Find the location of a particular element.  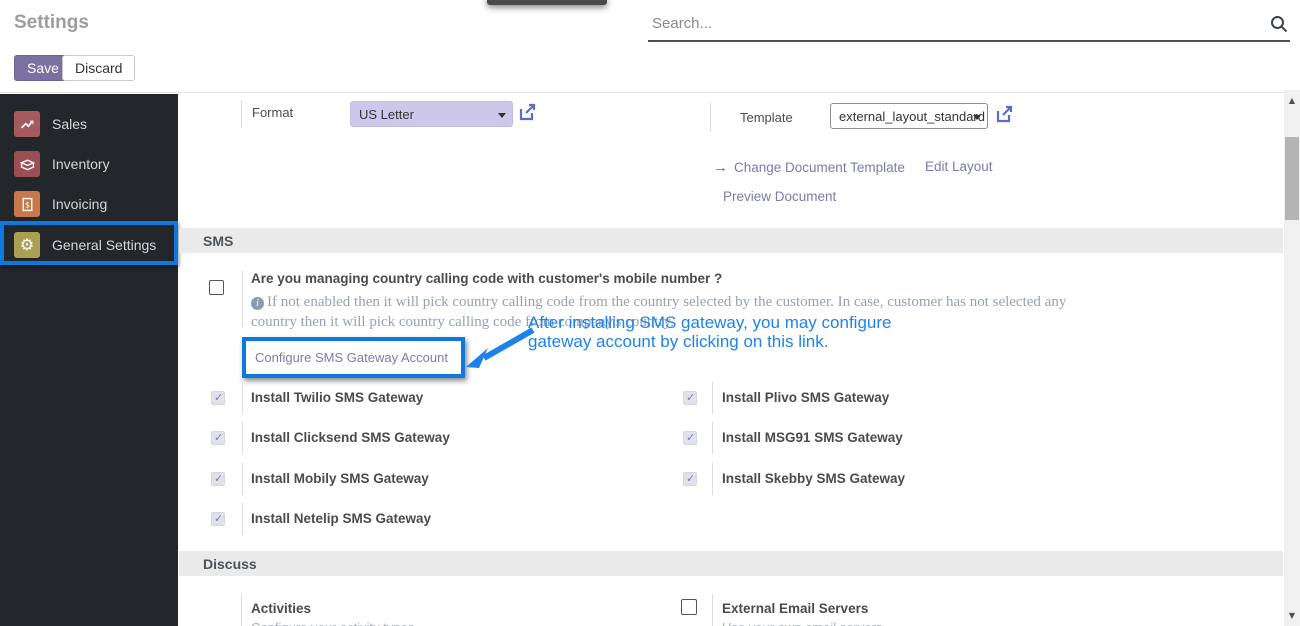

configure-gateway-highlight-box: Configure SMS Gateway Account is located at coordinates (353, 357).